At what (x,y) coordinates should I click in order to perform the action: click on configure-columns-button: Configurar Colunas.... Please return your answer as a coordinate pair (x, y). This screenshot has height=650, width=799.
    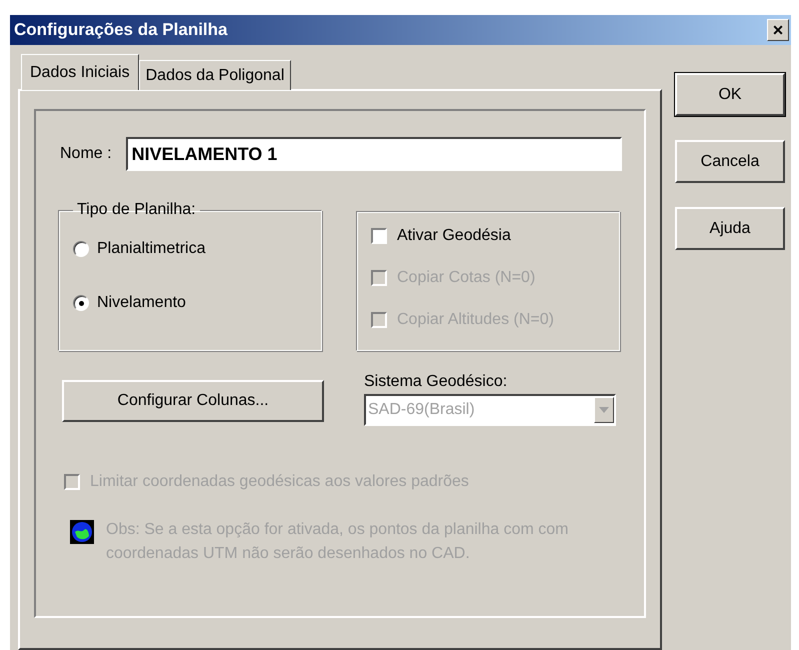
    Looking at the image, I should click on (193, 401).